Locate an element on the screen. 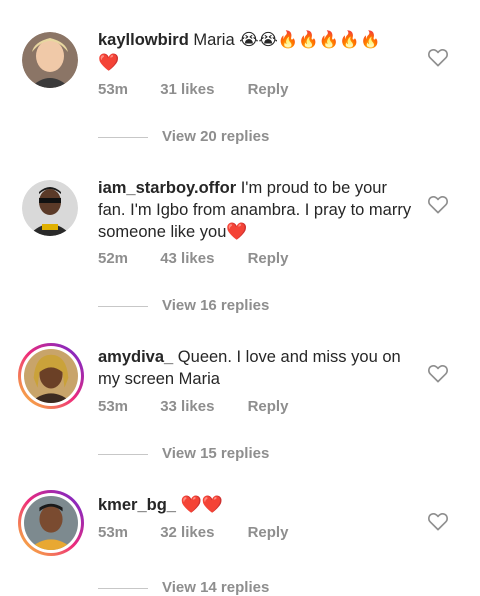 The image size is (480, 596). view-replies-label: View 16 replies is located at coordinates (216, 305).